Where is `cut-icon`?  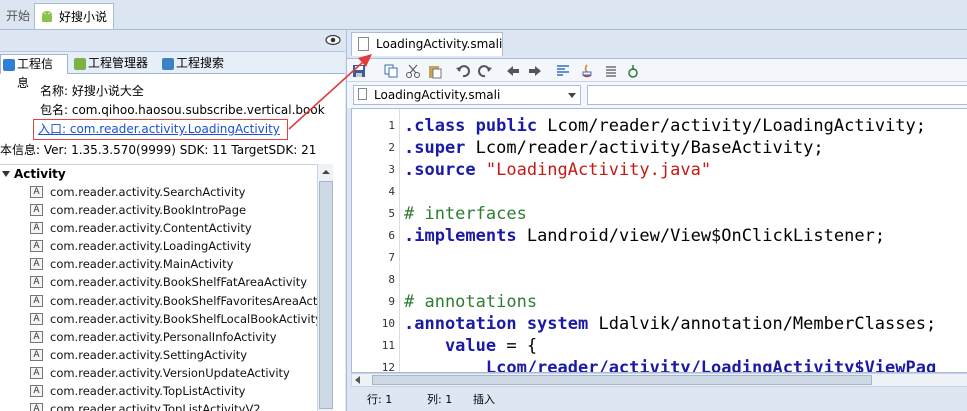 cut-icon is located at coordinates (413, 71).